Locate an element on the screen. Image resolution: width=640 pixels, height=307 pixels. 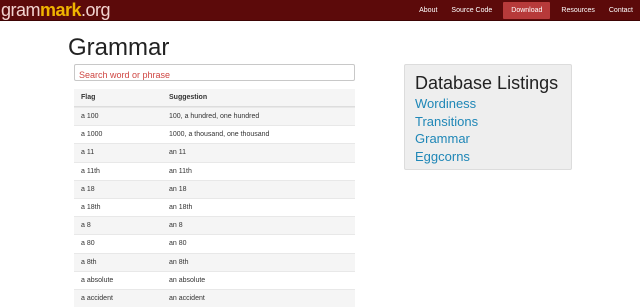
suggestion-cell: 1000, a thousand, one thousand is located at coordinates (219, 135).